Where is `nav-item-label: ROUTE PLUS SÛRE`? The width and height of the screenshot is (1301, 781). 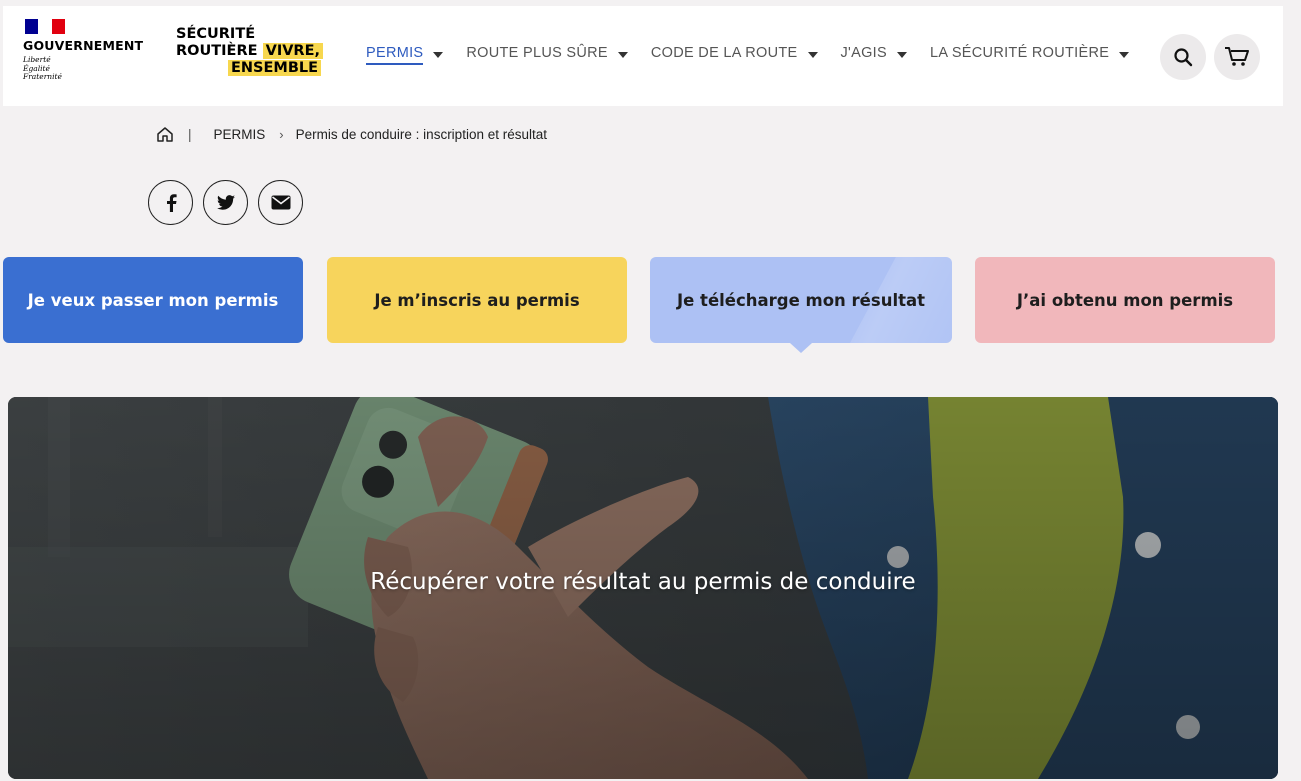
nav-item-label: ROUTE PLUS SÛRE is located at coordinates (537, 53).